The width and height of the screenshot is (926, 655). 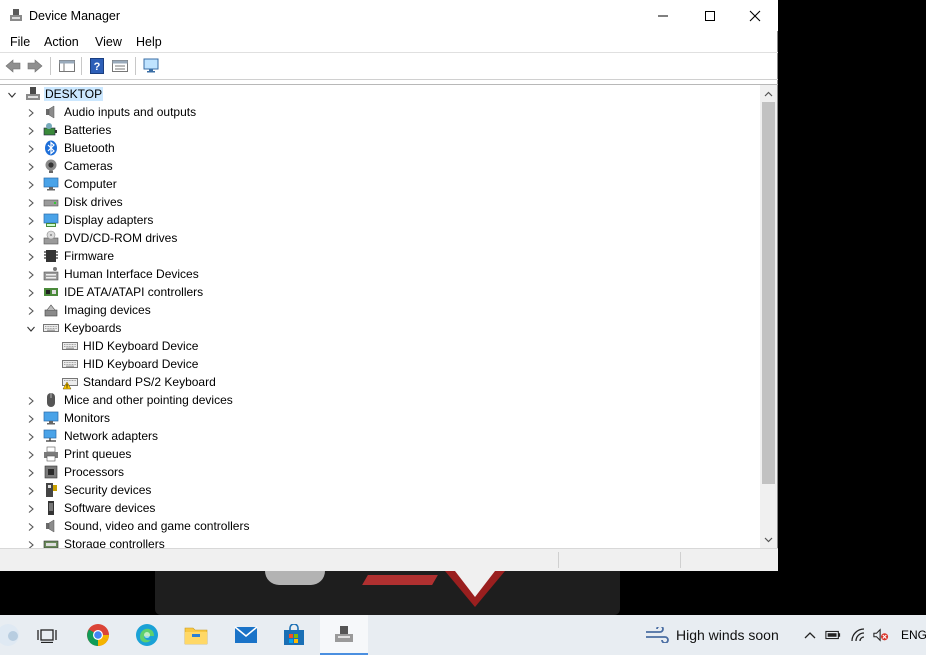 What do you see at coordinates (380, 184) in the screenshot?
I see `tree-category-computer: Computer` at bounding box center [380, 184].